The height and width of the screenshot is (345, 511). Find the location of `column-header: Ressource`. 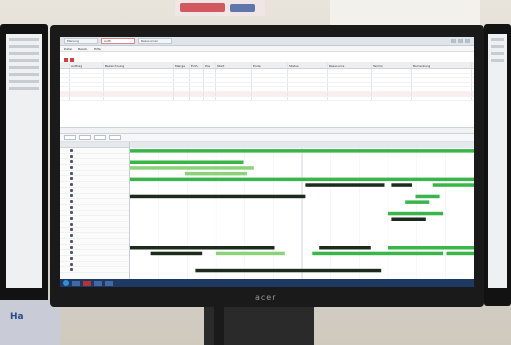

column-header: Ressource is located at coordinates (350, 65).